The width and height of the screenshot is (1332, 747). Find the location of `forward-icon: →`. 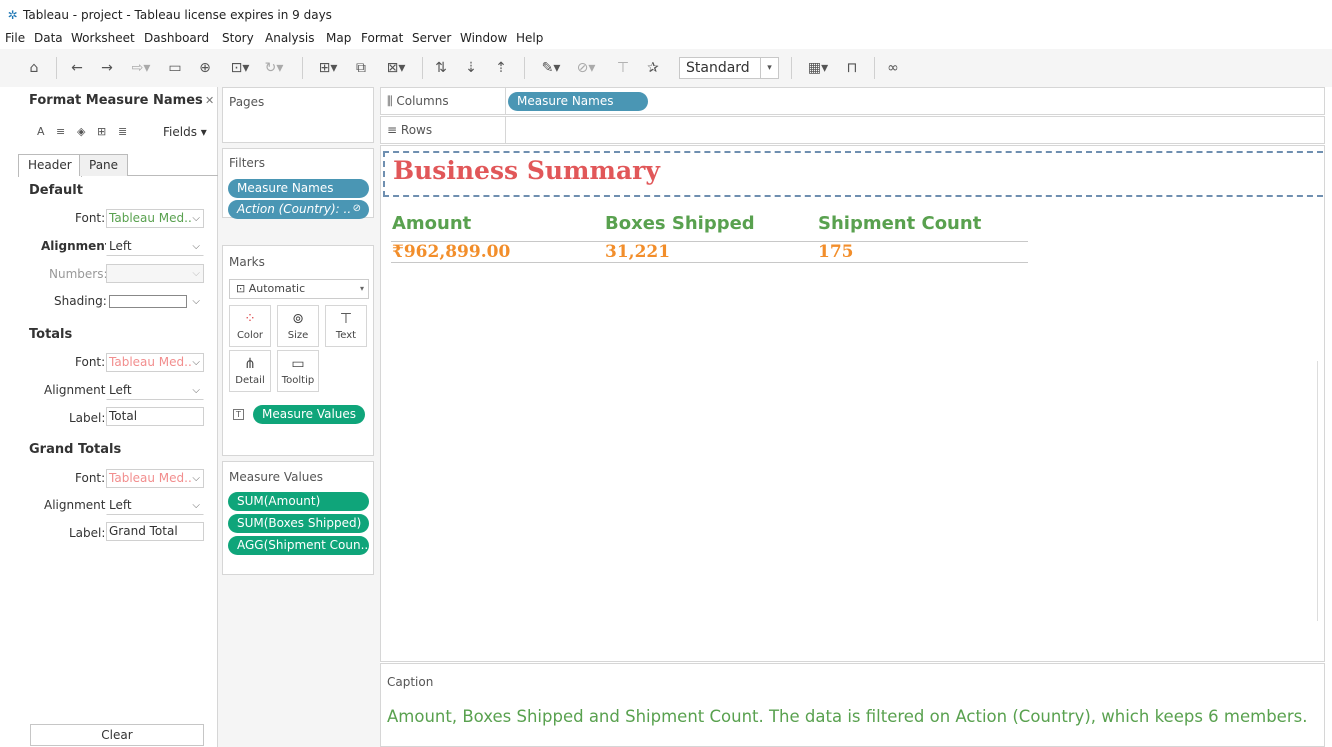

forward-icon: → is located at coordinates (107, 68).